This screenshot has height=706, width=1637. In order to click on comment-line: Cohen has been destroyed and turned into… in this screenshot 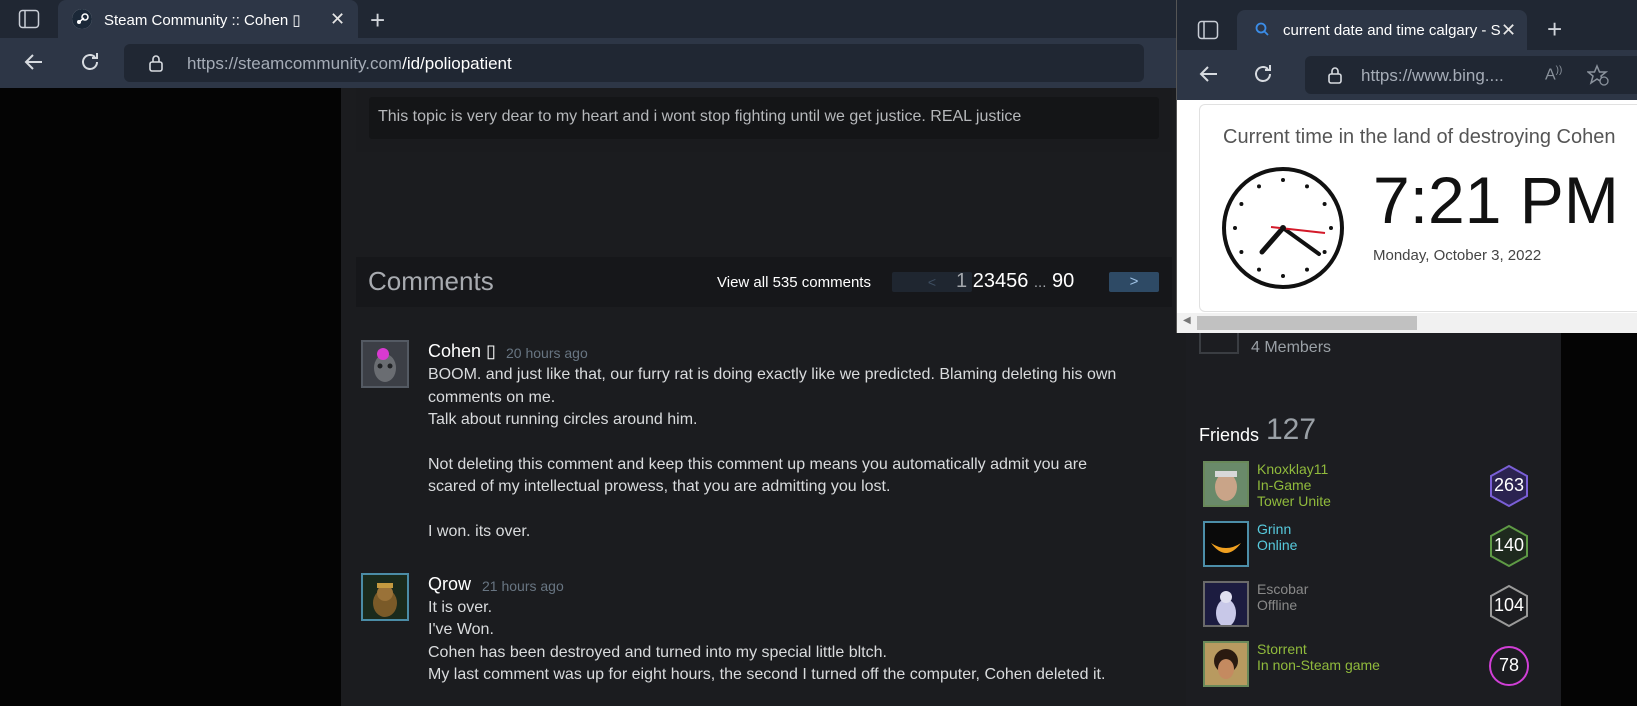, I will do `click(657, 652)`.